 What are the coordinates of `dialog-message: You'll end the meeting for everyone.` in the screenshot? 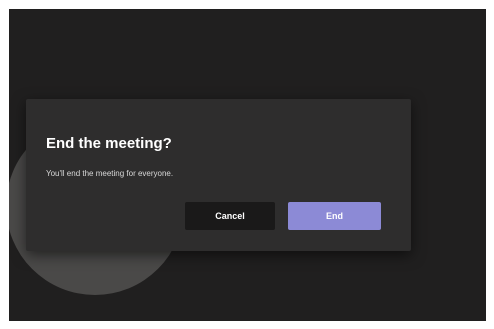 It's located at (110, 173).